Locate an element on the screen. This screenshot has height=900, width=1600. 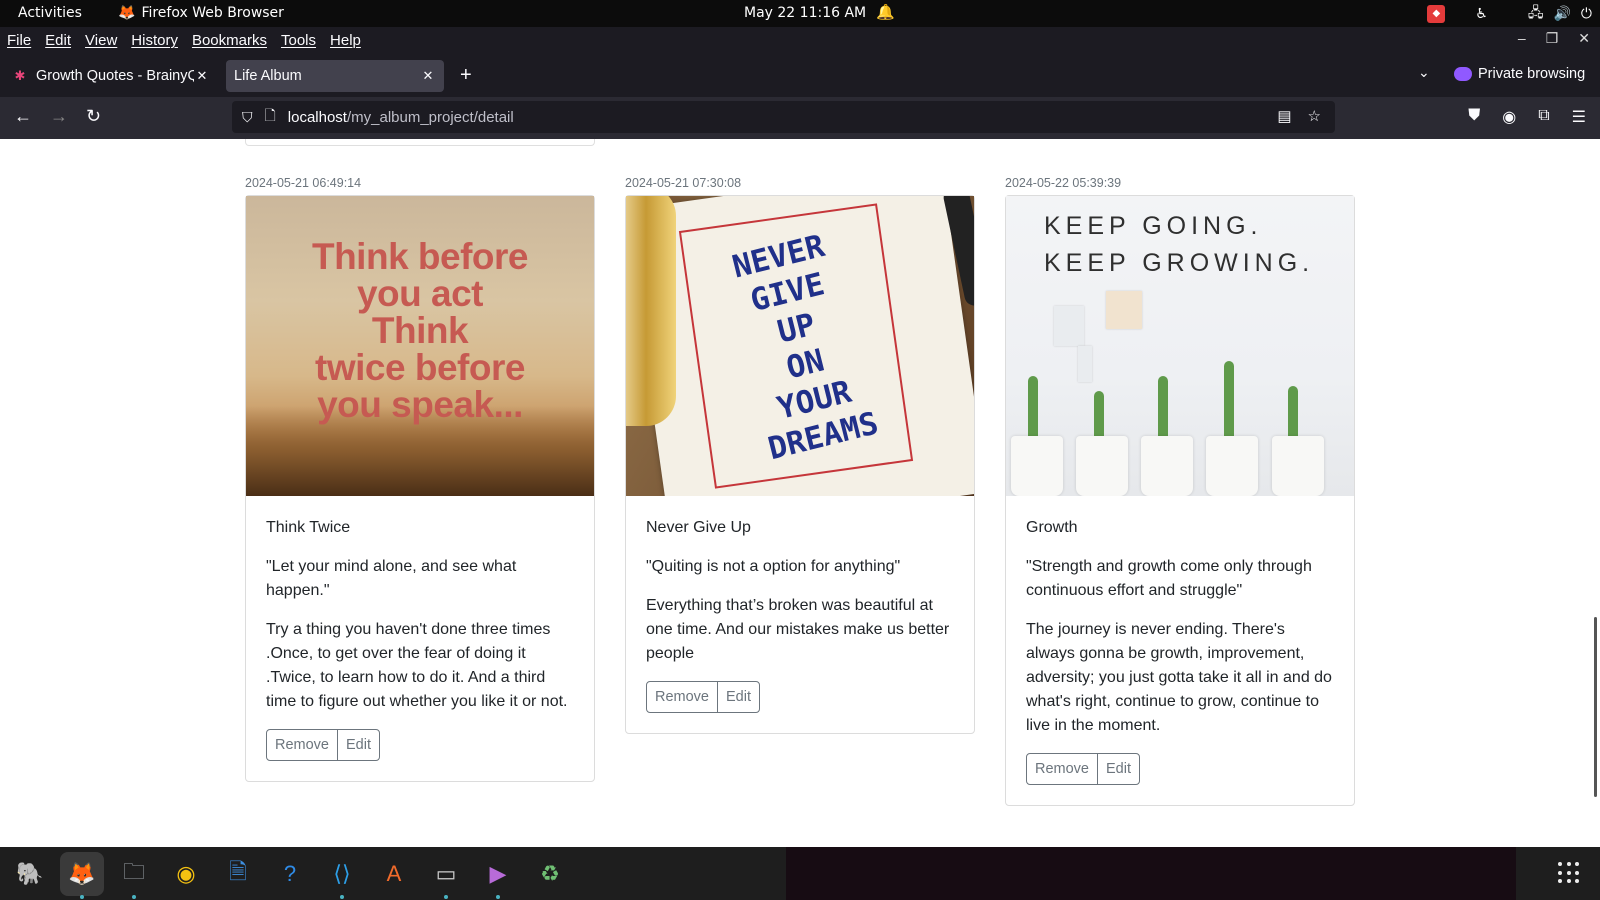
app-menu: 🦊 Firefox Web Browser is located at coordinates (201, 13).